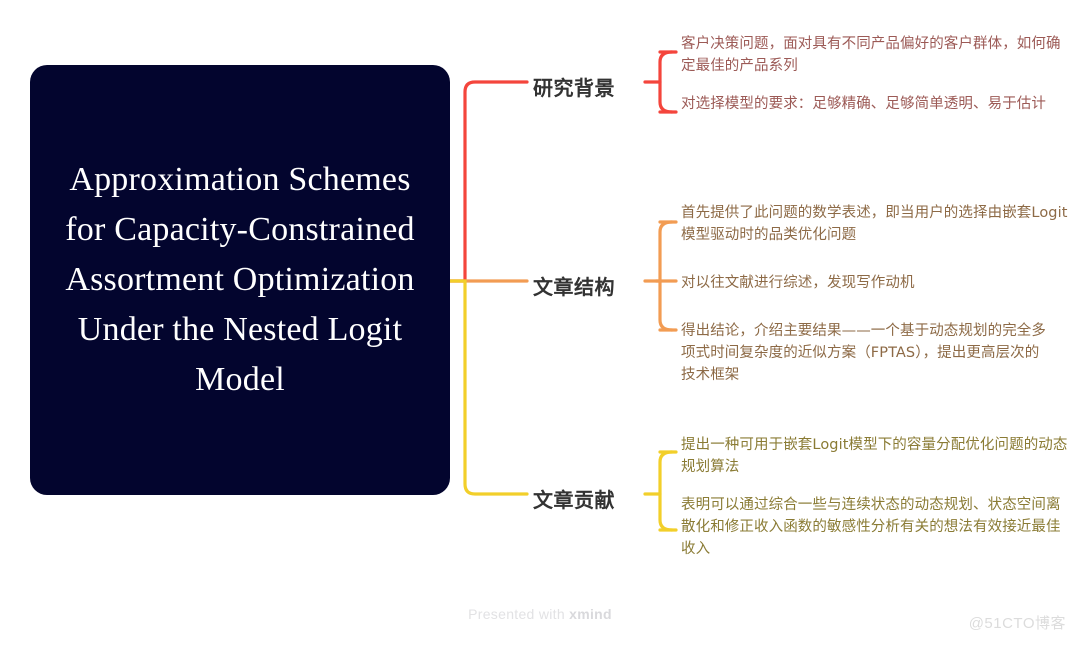  Describe the element at coordinates (1017, 623) in the screenshot. I see `site-watermark: @51CTO博客` at that location.